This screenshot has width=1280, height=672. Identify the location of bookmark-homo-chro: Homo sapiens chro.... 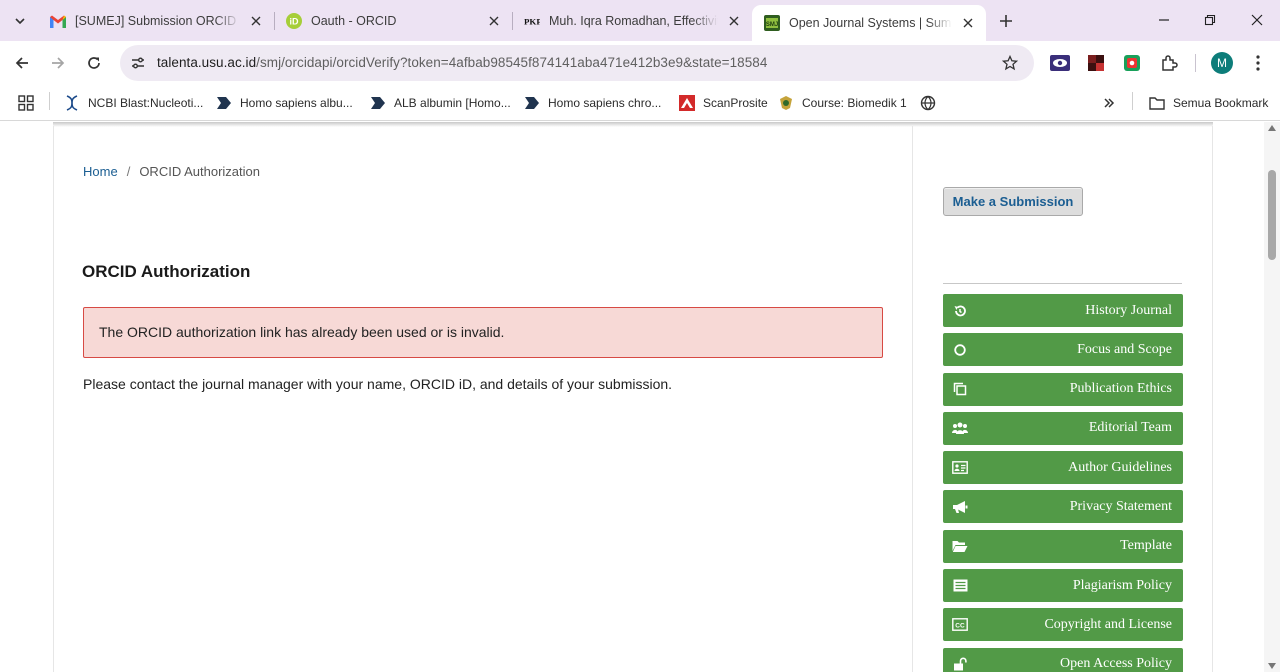
(592, 103).